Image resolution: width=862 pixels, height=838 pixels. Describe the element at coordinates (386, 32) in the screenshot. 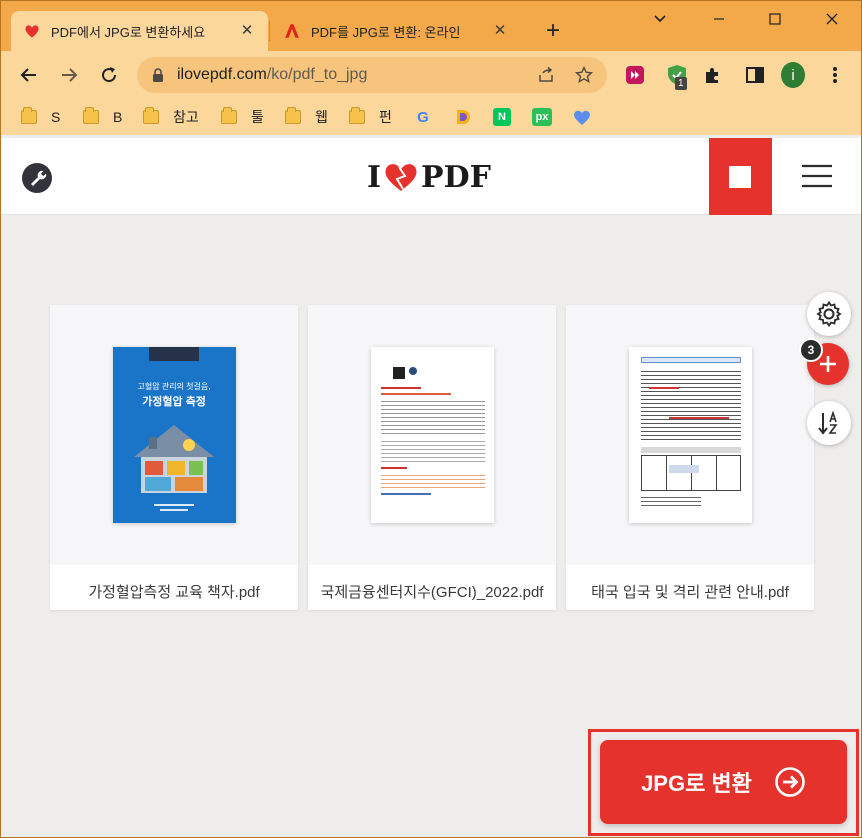

I see `tab-title: PDF를 JPG로 변환: 온라인` at that location.